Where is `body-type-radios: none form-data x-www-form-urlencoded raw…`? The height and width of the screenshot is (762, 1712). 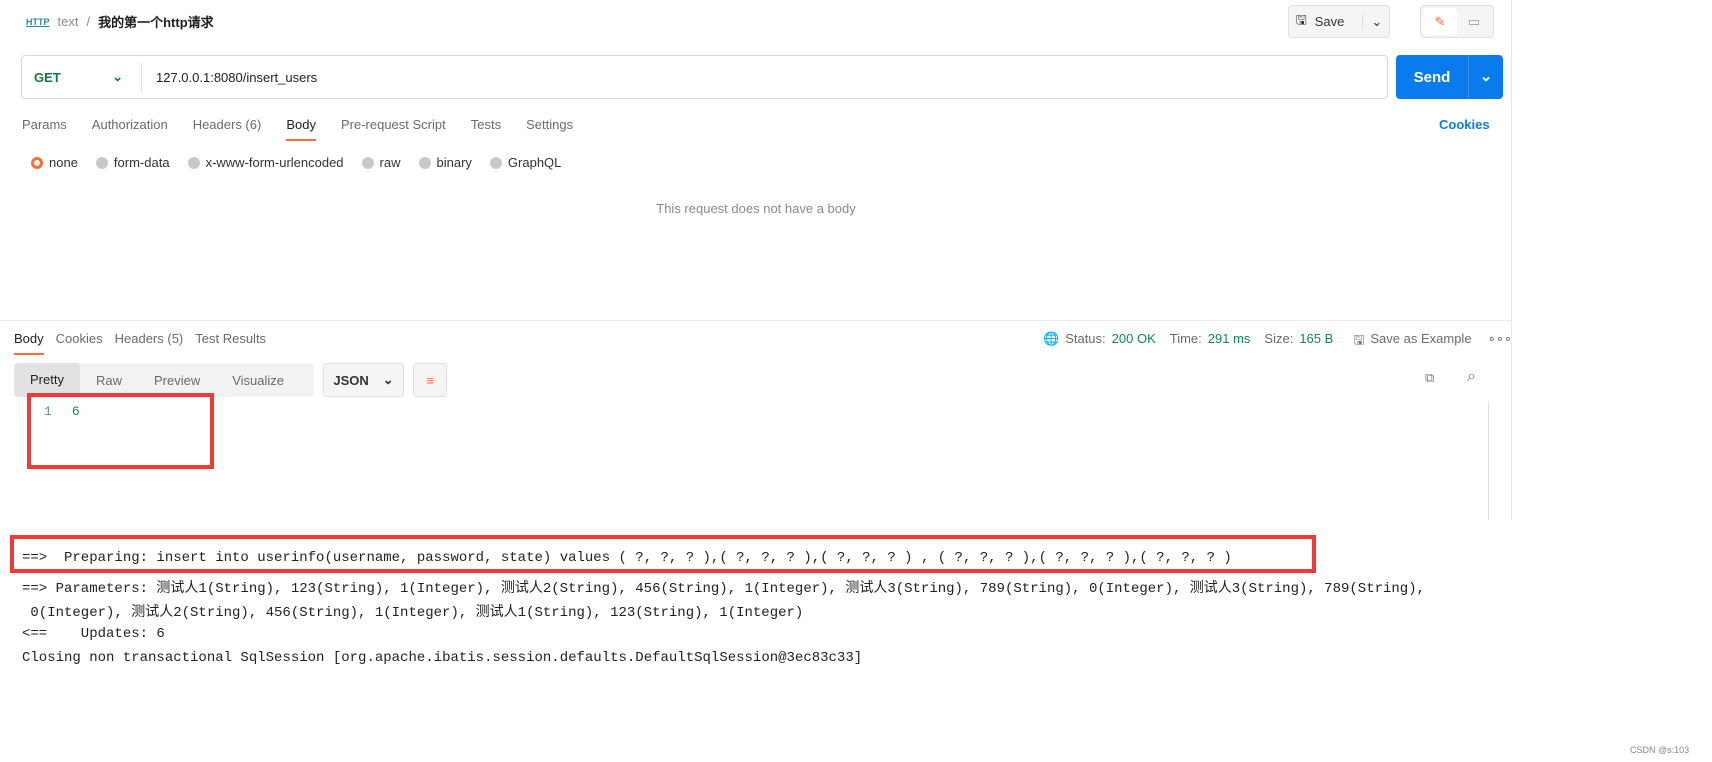 body-type-radios: none form-data x-www-form-urlencoded raw… is located at coordinates (296, 162).